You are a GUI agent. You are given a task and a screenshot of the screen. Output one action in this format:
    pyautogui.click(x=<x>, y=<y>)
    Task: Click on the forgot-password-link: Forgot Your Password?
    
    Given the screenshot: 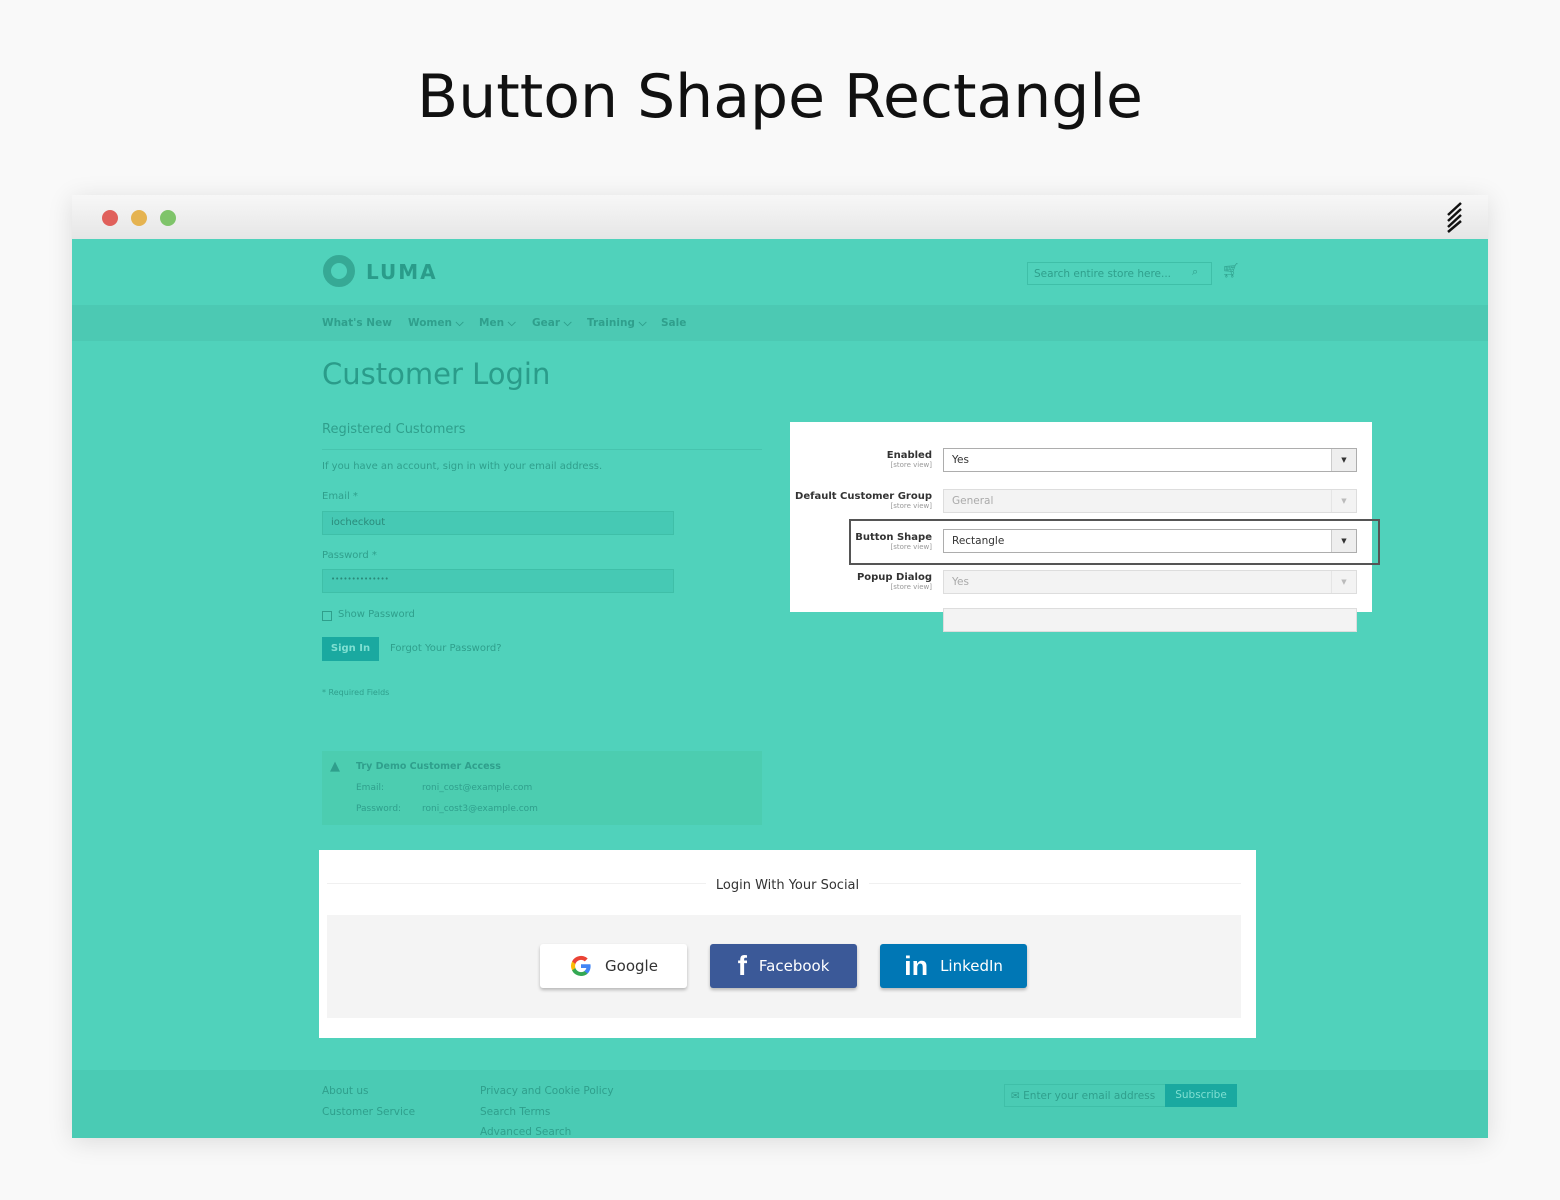 What is the action you would take?
    pyautogui.click(x=446, y=648)
    